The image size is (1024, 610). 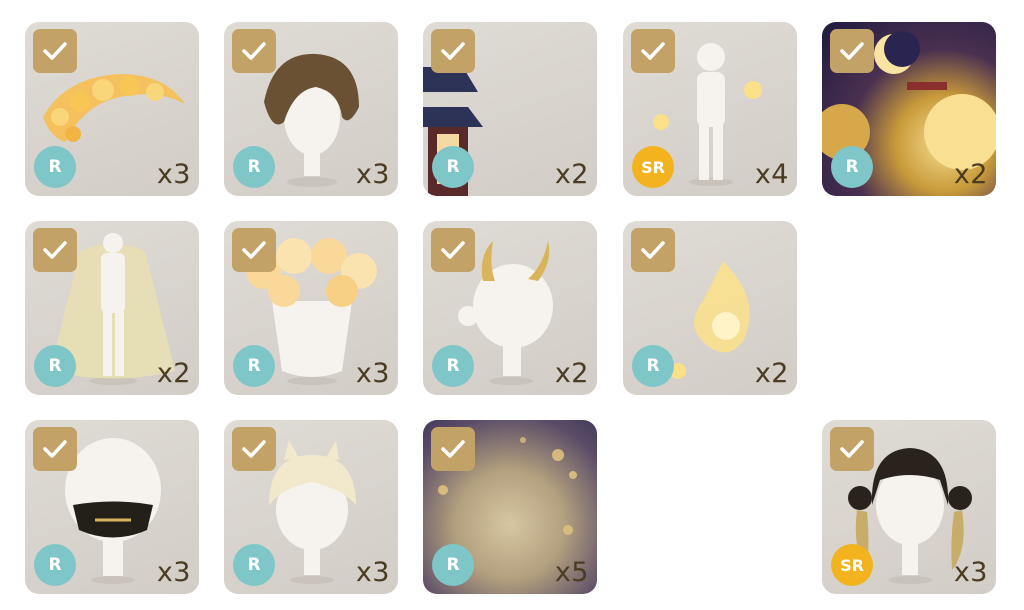 What do you see at coordinates (909, 507) in the screenshot?
I see `item-card: SR x3` at bounding box center [909, 507].